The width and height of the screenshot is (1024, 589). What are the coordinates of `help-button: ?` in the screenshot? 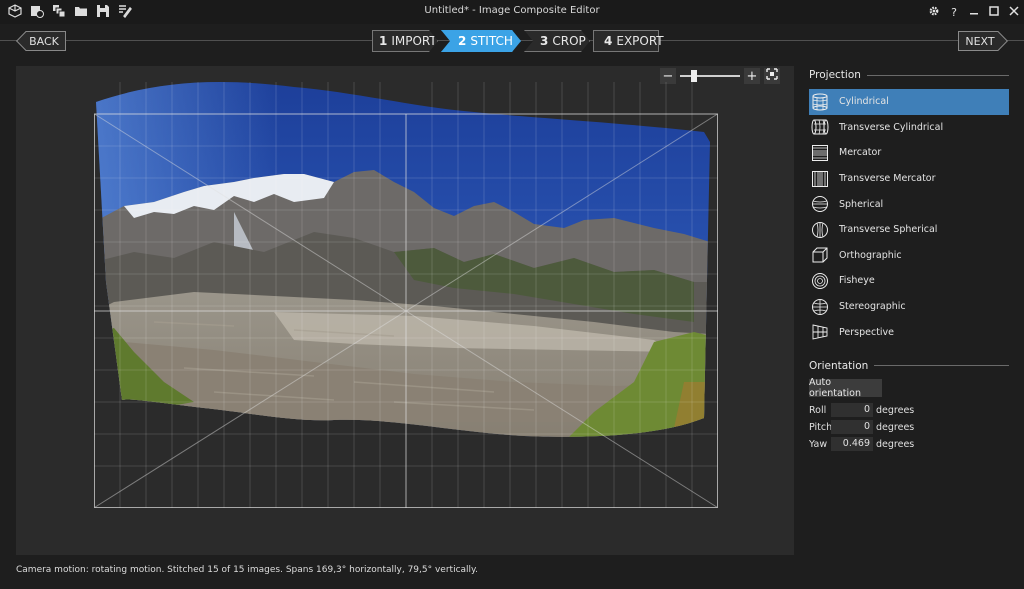 It's located at (954, 12).